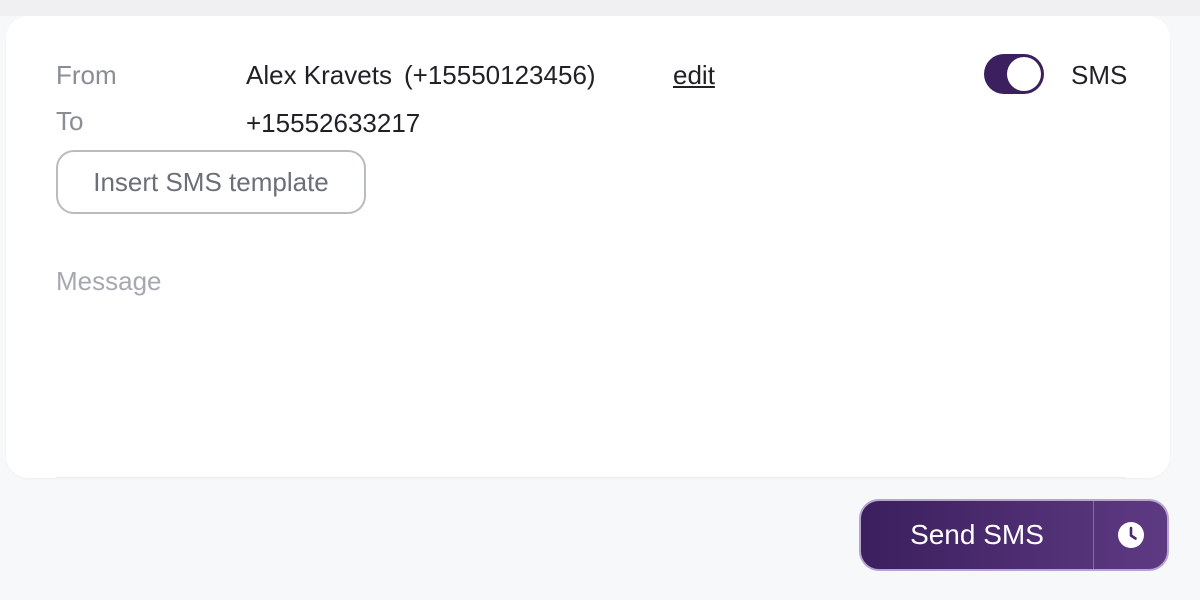 Image resolution: width=1200 pixels, height=600 pixels. Describe the element at coordinates (319, 75) in the screenshot. I see `from-name: Alex Kravets` at that location.